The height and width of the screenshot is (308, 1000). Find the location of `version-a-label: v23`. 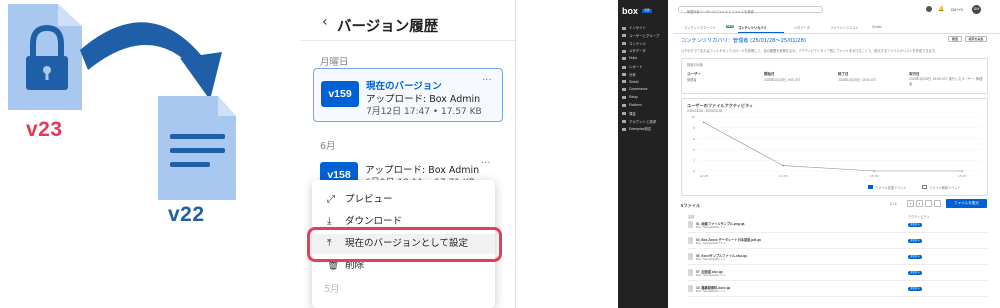

version-a-label: v23 is located at coordinates (44, 129).